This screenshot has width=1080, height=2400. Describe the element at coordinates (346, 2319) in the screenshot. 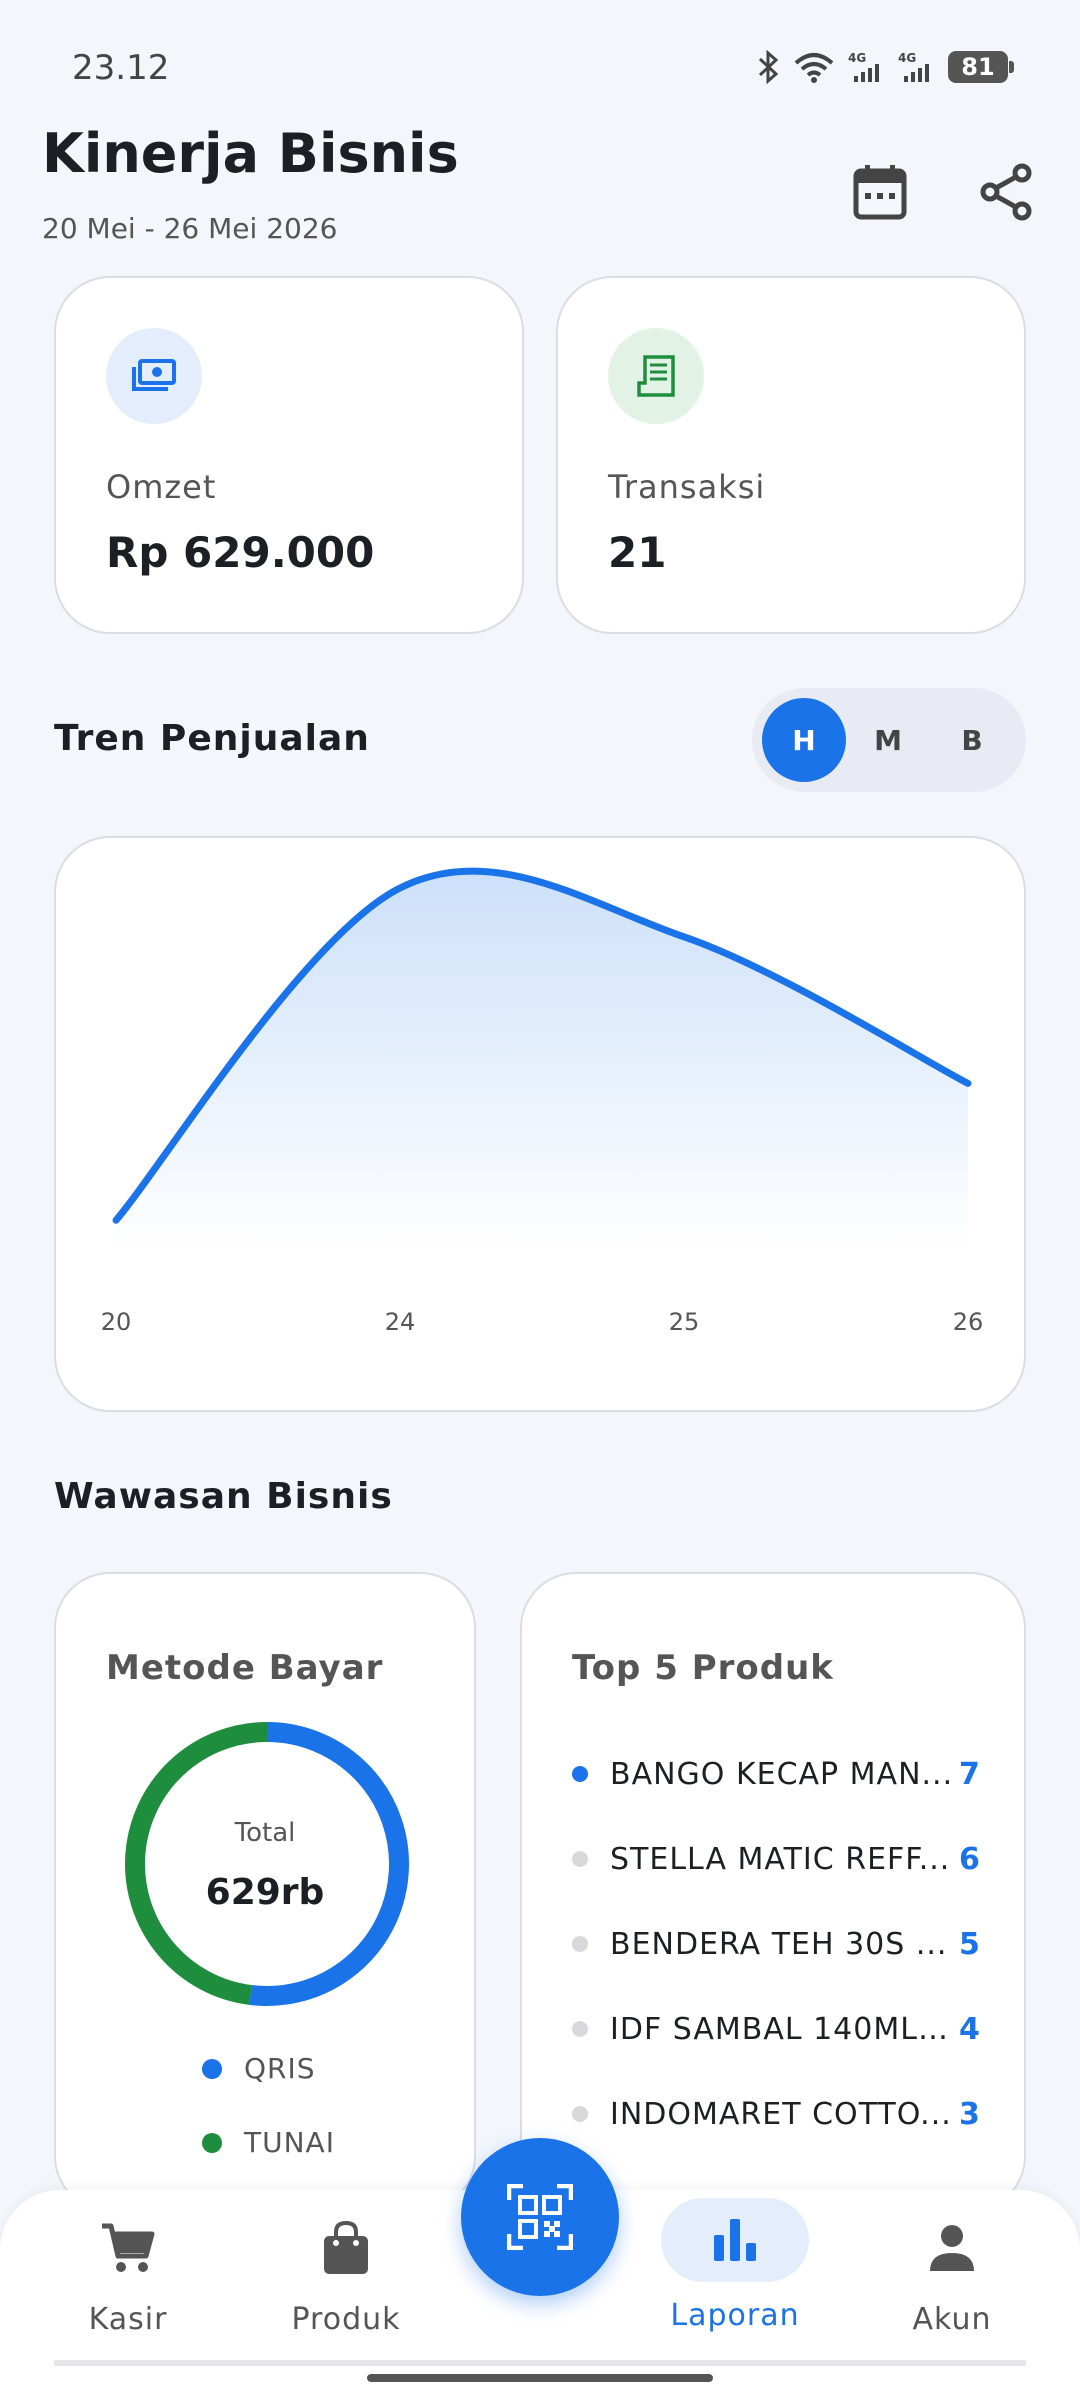

I see `nav-produk-label: Produk` at that location.